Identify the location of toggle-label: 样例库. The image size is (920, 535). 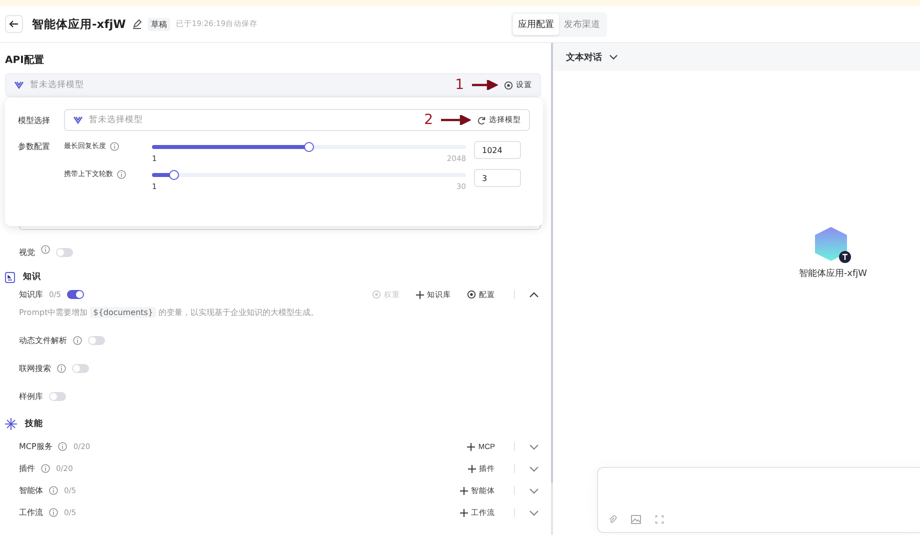
(31, 396).